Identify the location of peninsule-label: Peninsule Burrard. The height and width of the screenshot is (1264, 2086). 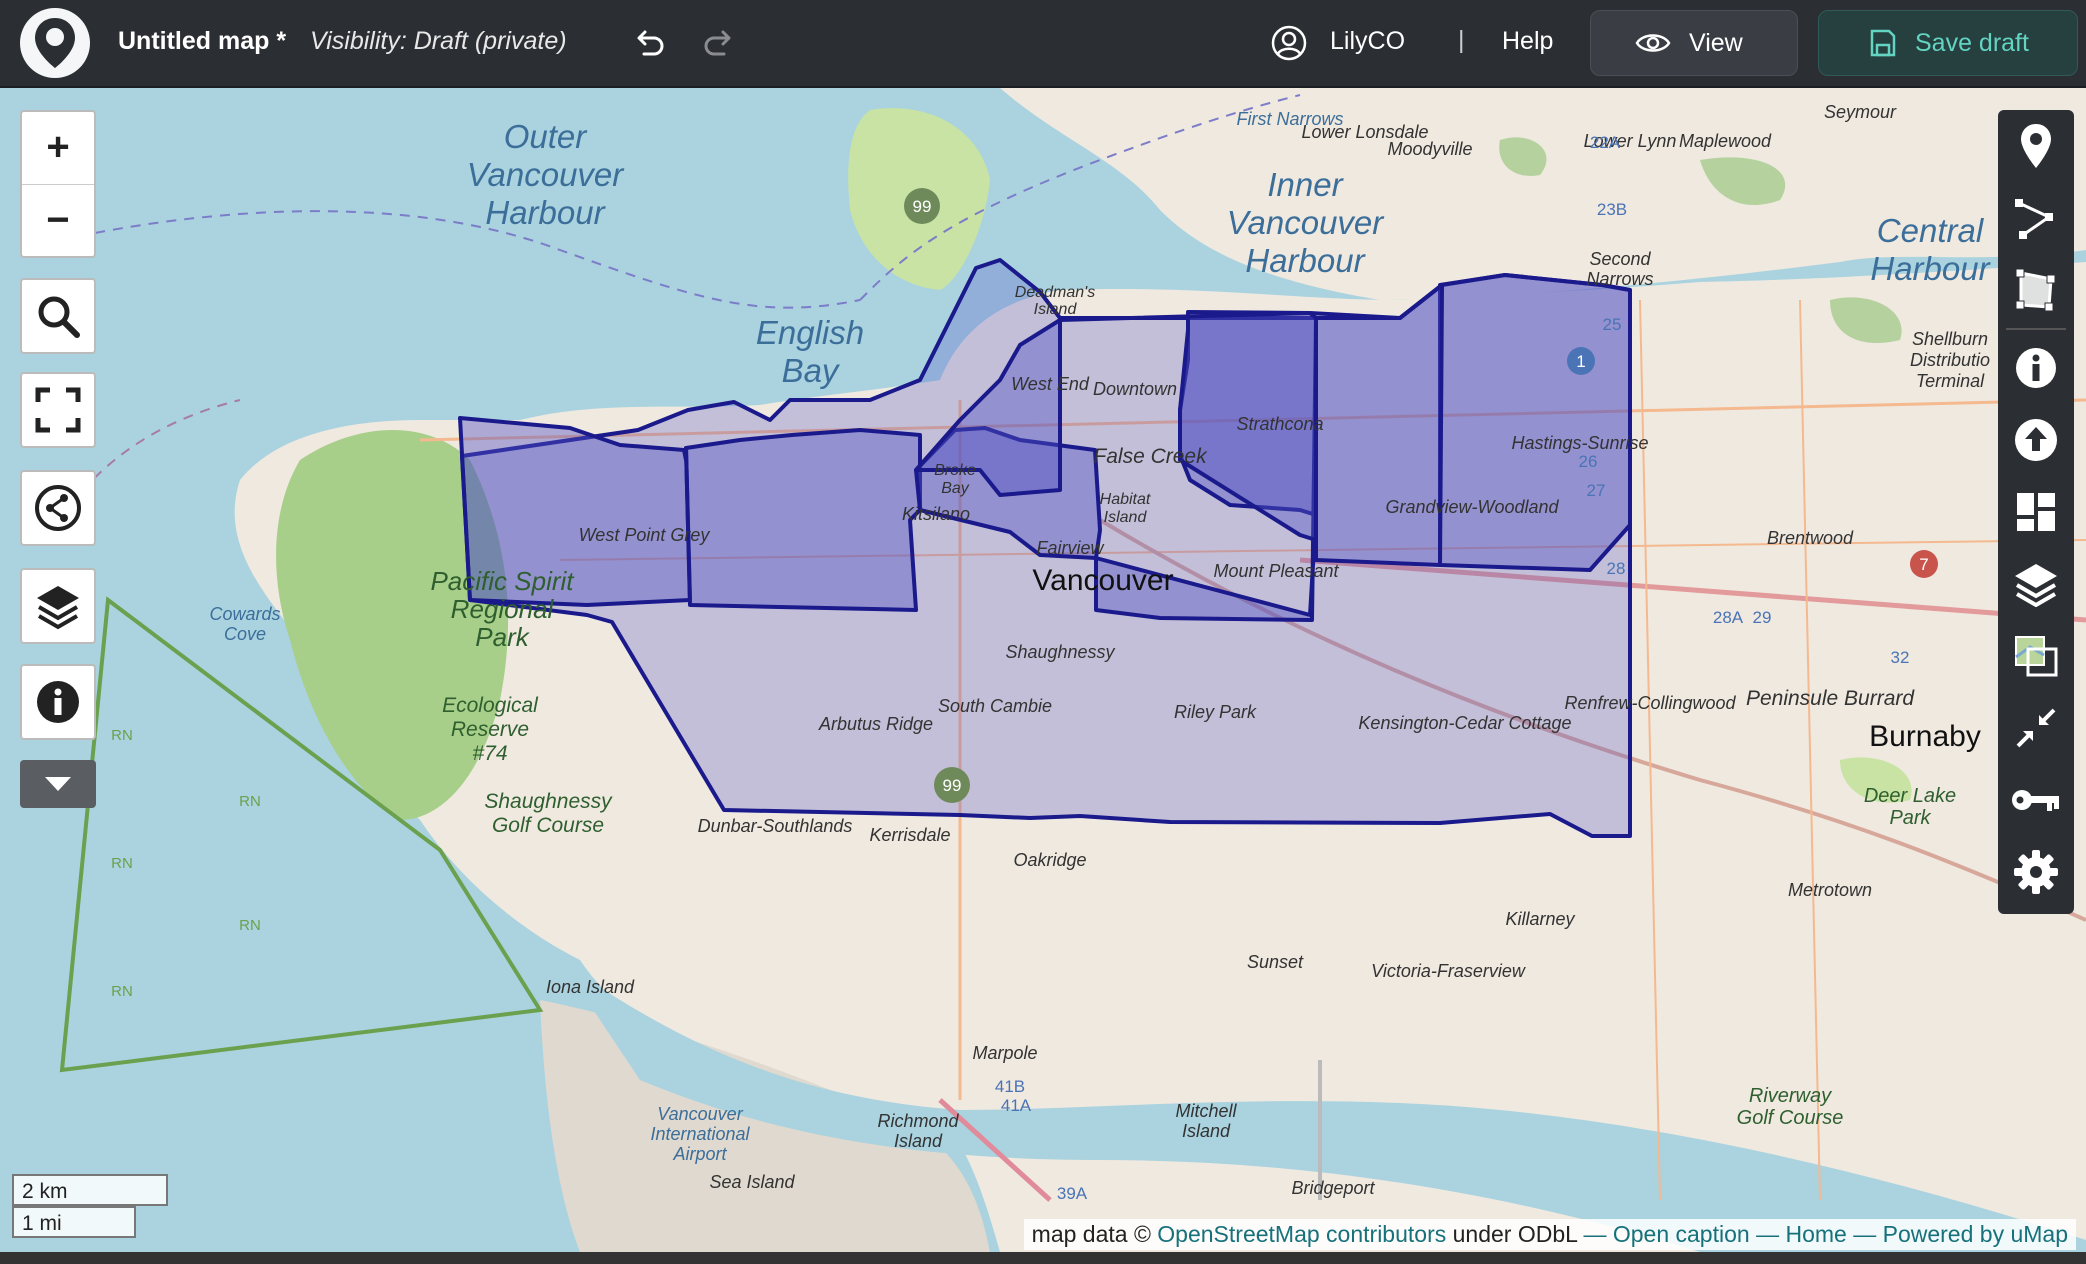
(1830, 698).